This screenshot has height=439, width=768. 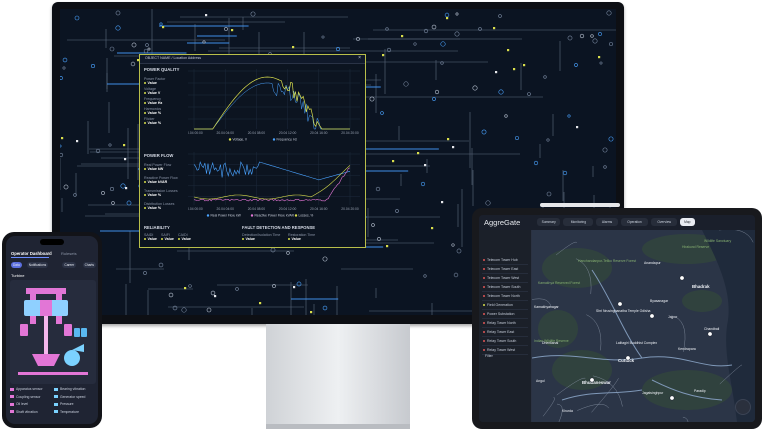 What do you see at coordinates (505, 332) in the screenshot?
I see `device-list-item: Relay Tower East` at bounding box center [505, 332].